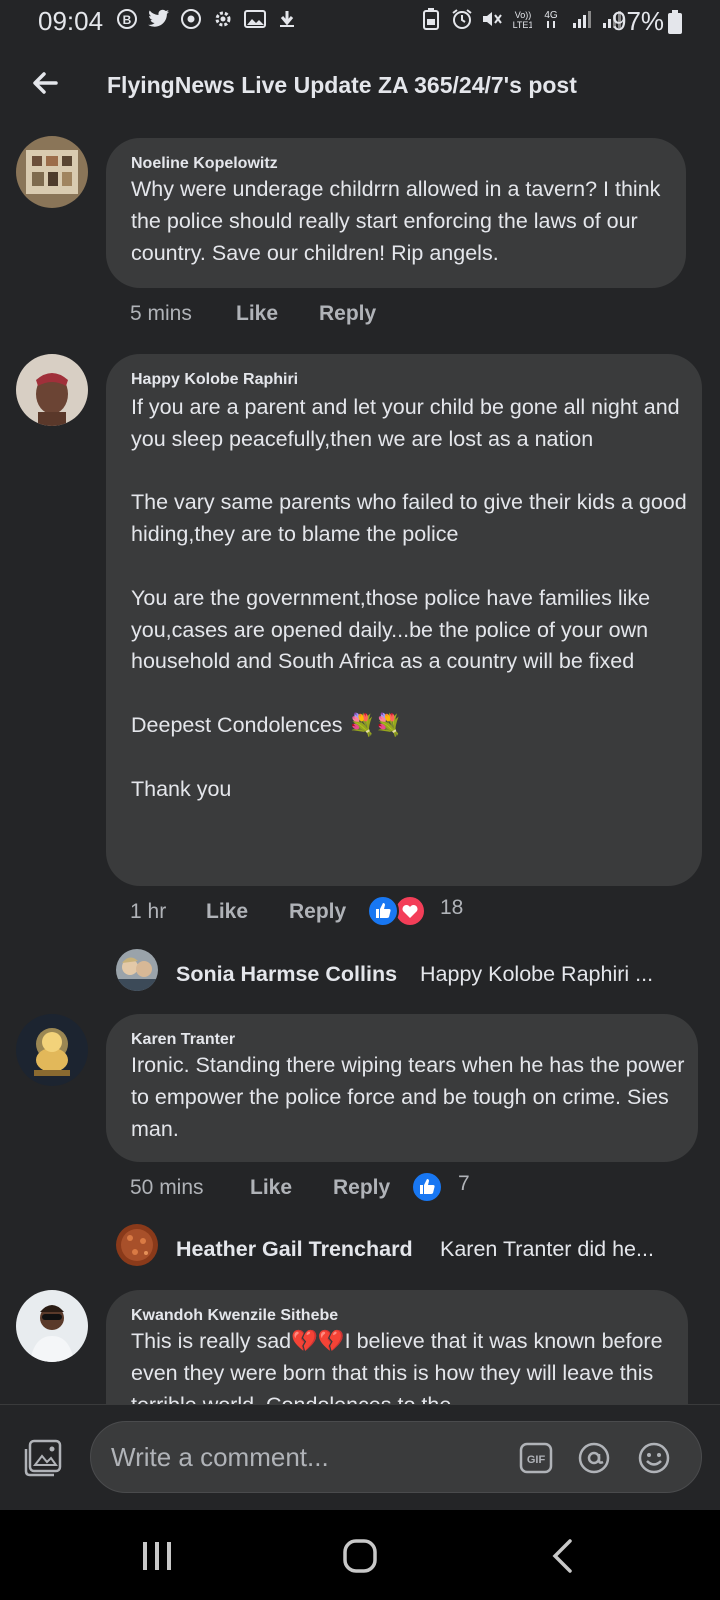 This screenshot has height=1600, width=720. What do you see at coordinates (396, 1457) in the screenshot?
I see `comment-input: Write a comment... GIF` at bounding box center [396, 1457].